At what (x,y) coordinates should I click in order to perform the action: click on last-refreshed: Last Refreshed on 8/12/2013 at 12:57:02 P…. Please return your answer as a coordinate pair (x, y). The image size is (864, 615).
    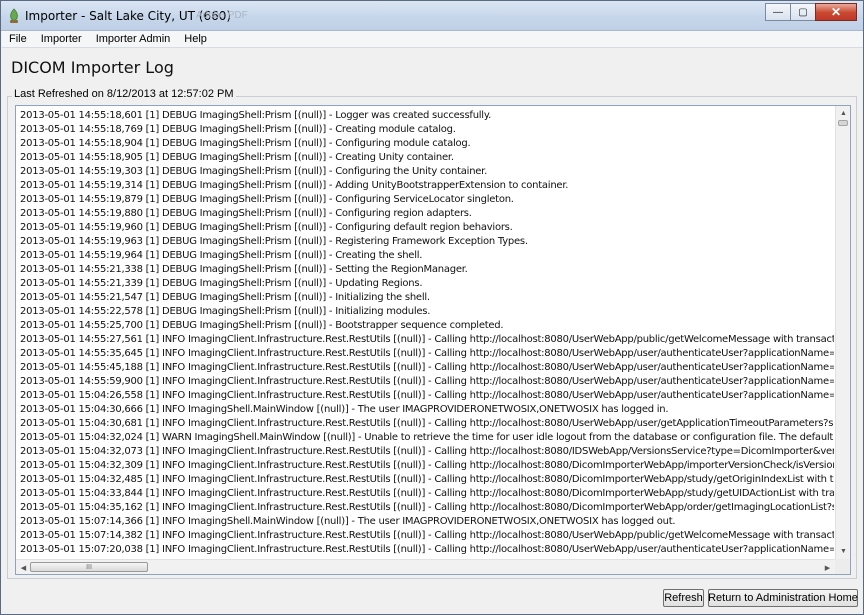
    Looking at the image, I should click on (124, 94).